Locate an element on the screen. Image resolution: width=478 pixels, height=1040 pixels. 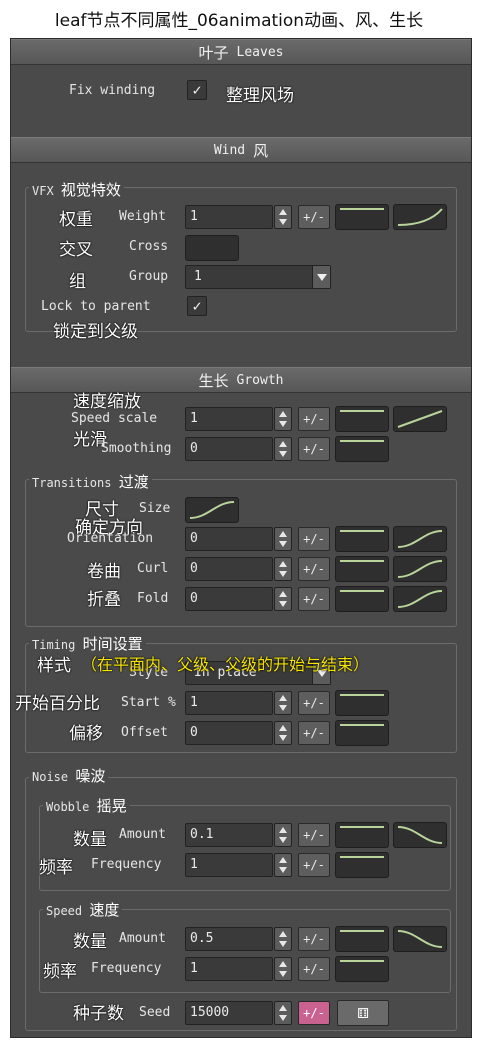
speed-frequency-randomize-button: +/- is located at coordinates (314, 969).